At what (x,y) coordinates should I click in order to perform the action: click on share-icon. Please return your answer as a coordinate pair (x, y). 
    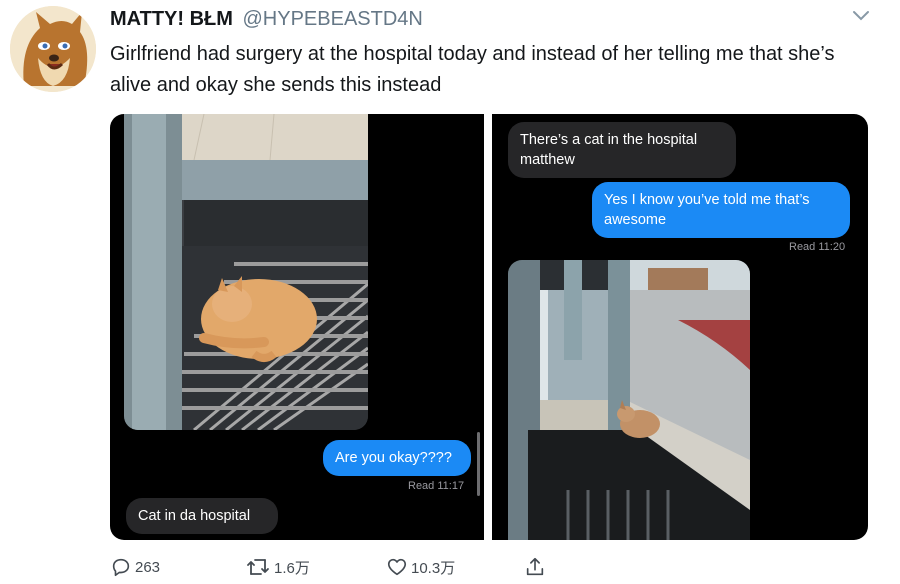
    Looking at the image, I should click on (535, 566).